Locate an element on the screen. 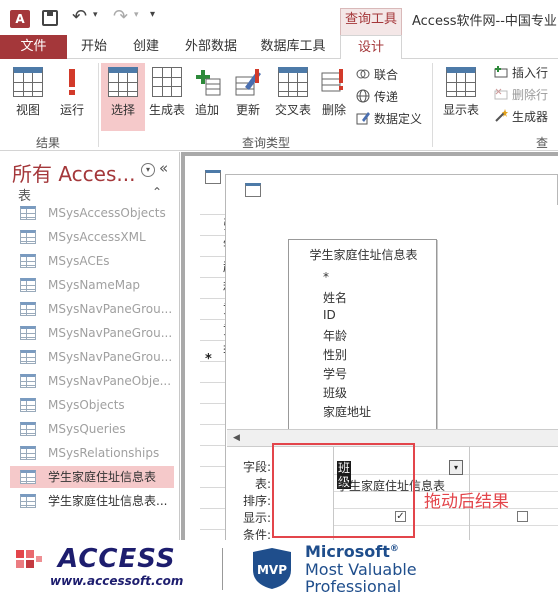 The width and height of the screenshot is (558, 597). globe-icon is located at coordinates (363, 96).